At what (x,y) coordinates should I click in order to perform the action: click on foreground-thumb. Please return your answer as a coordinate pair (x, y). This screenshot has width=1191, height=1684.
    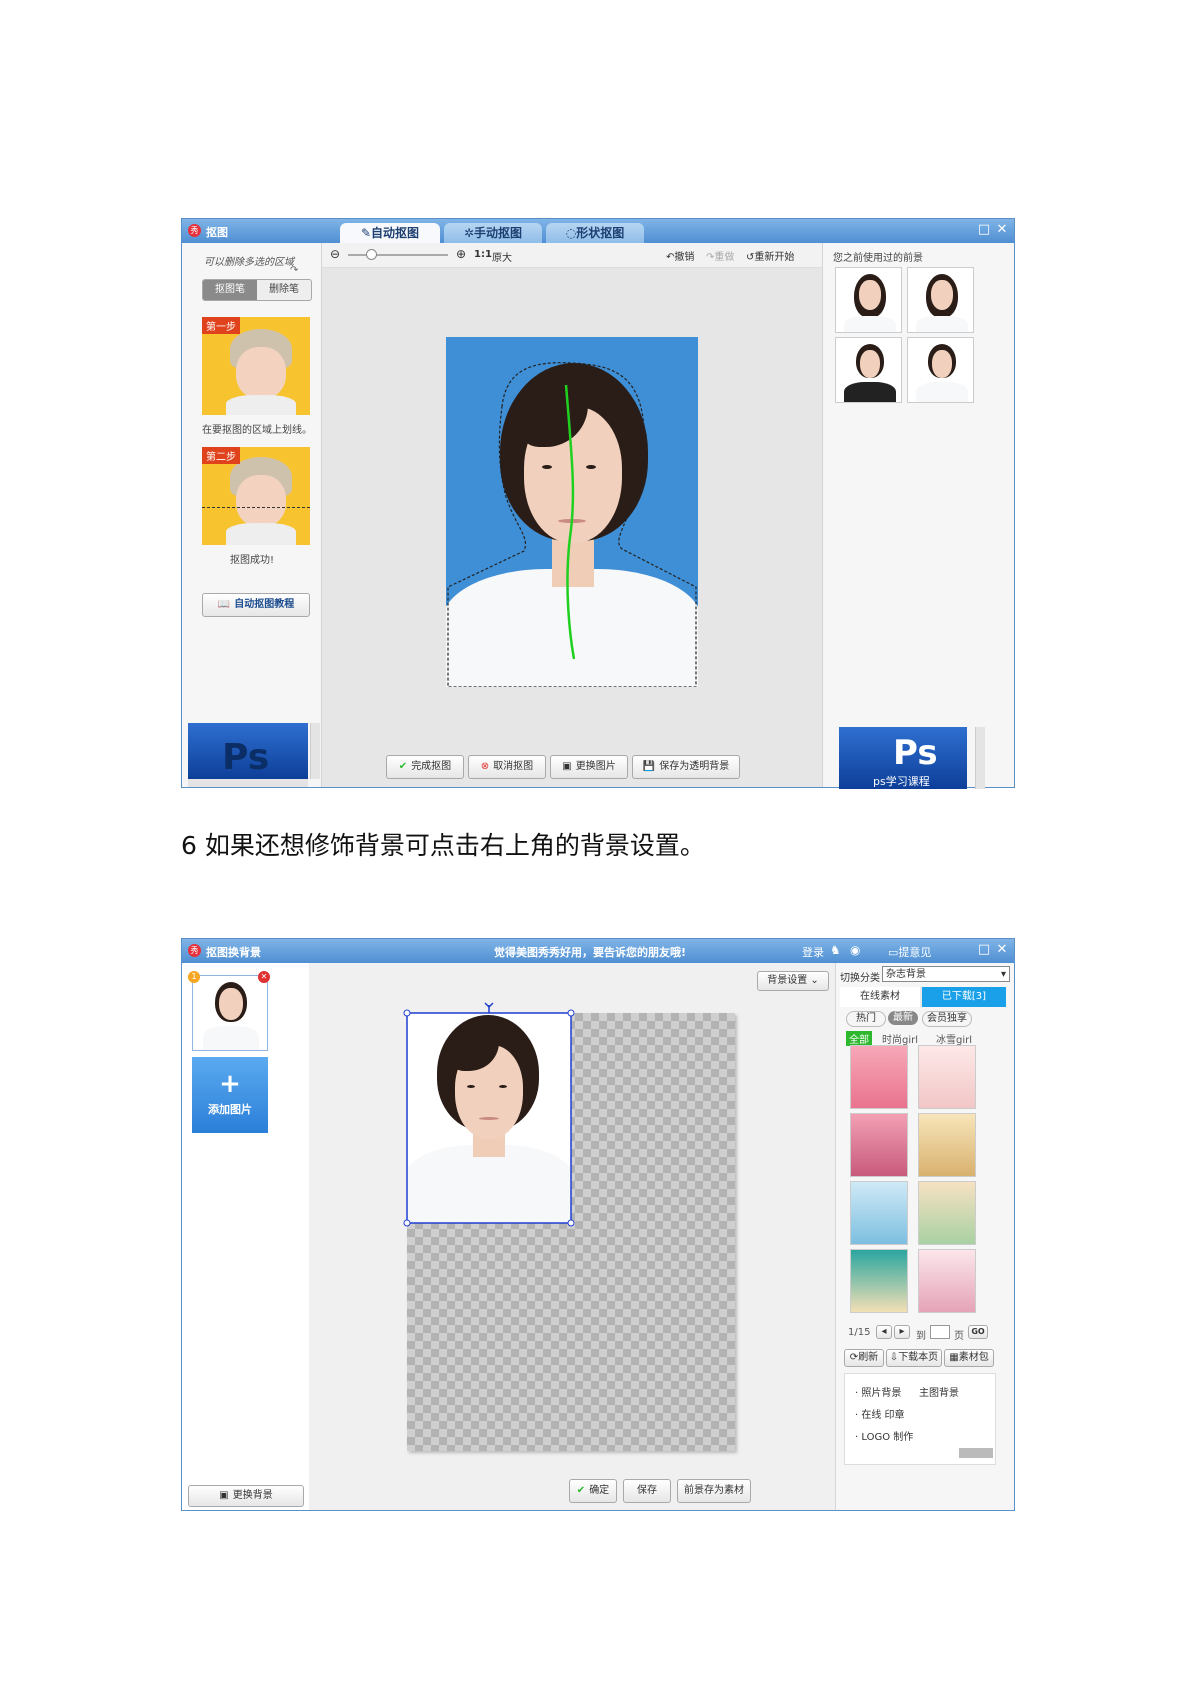
    Looking at the image, I should click on (230, 1013).